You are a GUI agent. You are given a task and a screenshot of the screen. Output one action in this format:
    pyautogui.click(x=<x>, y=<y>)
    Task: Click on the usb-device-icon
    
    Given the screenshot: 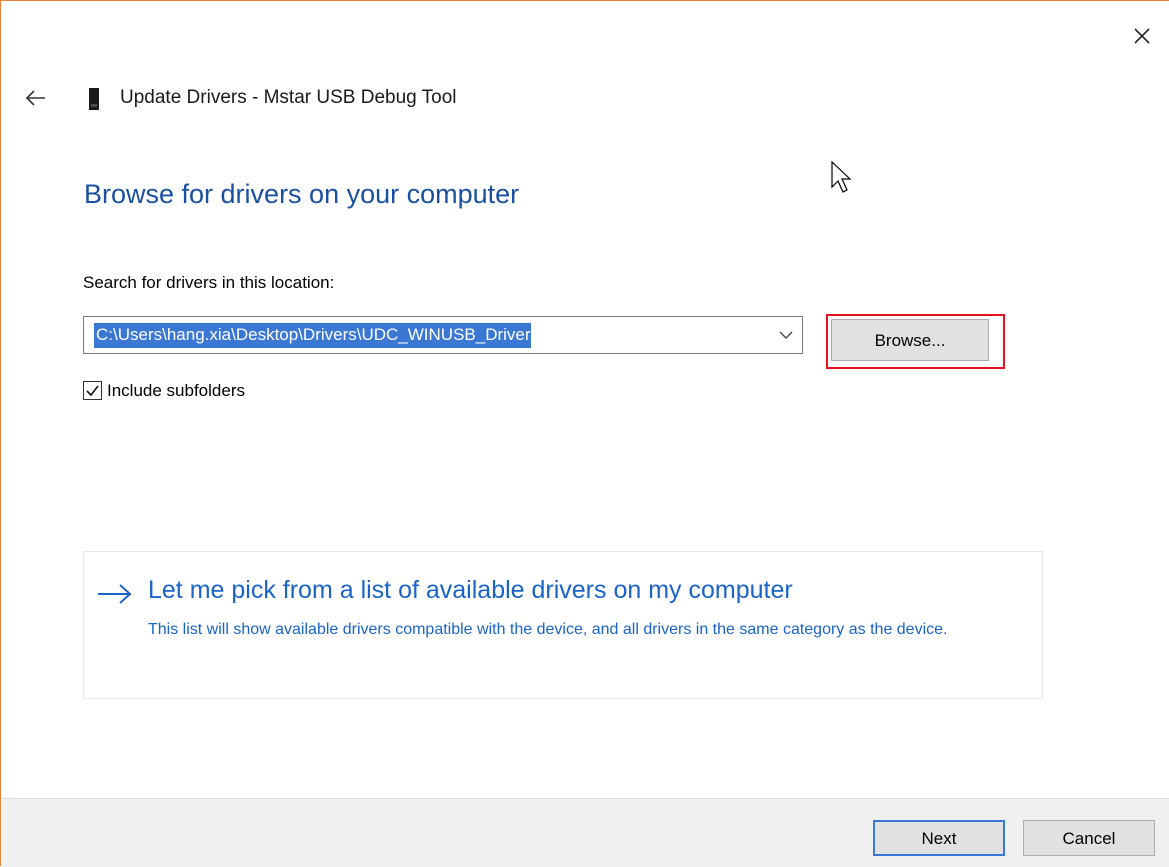 What is the action you would take?
    pyautogui.click(x=94, y=99)
    